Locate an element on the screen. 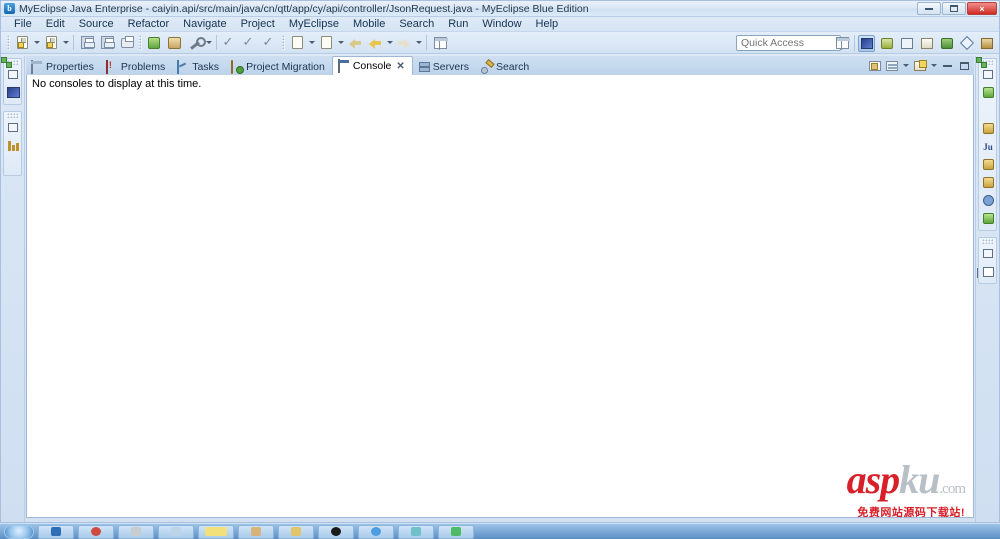 Image resolution: width=1000 pixels, height=539 pixels. tab-search: Search is located at coordinates (506, 66).